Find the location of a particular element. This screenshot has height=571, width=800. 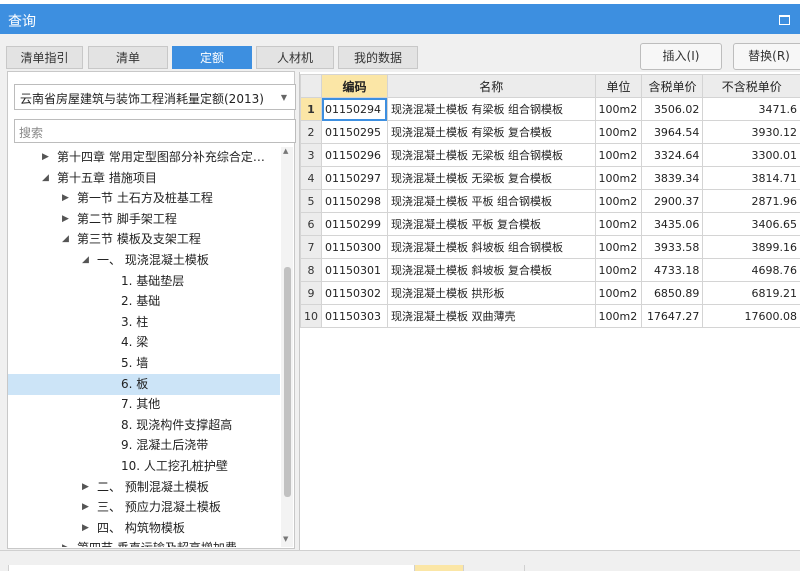

tree-scrollbar: ▲ ▼ is located at coordinates (287, 347).